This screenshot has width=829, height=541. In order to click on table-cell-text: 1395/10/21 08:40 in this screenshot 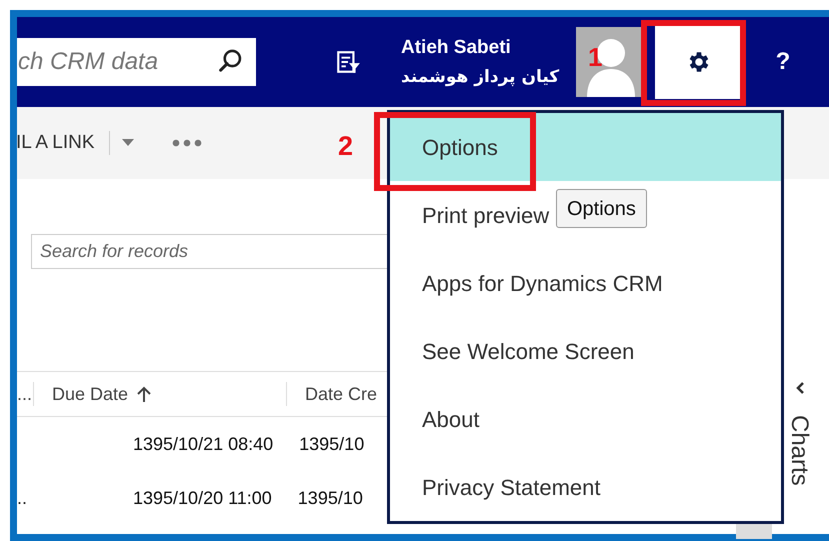, I will do `click(203, 444)`.